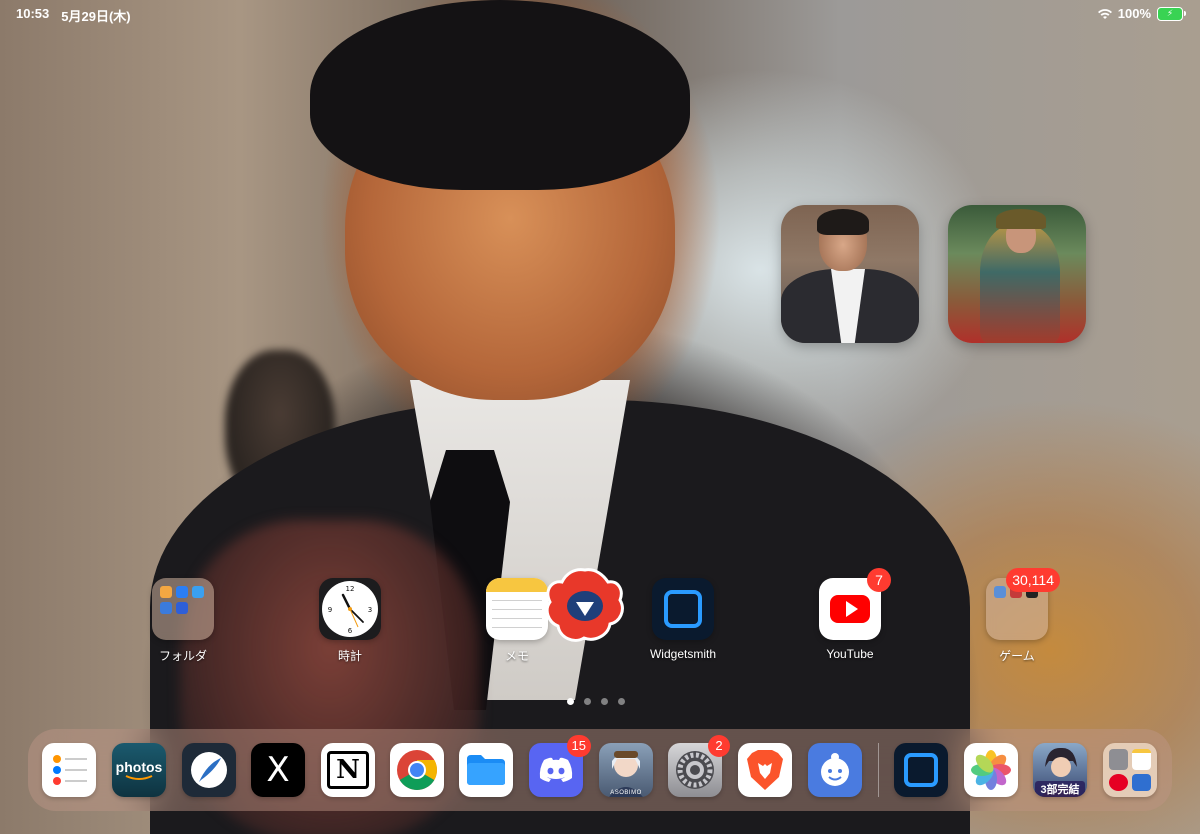 The width and height of the screenshot is (1200, 834). I want to click on app-library-icon, so click(1130, 770).